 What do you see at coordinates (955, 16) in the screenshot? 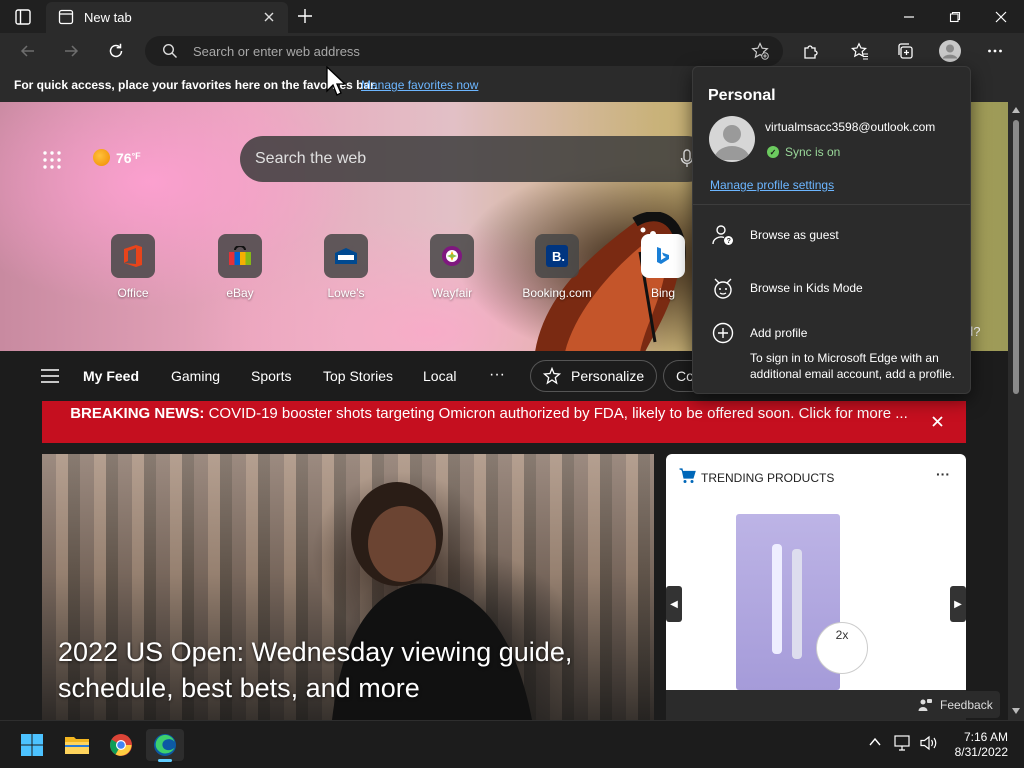
I see `restore-button` at bounding box center [955, 16].